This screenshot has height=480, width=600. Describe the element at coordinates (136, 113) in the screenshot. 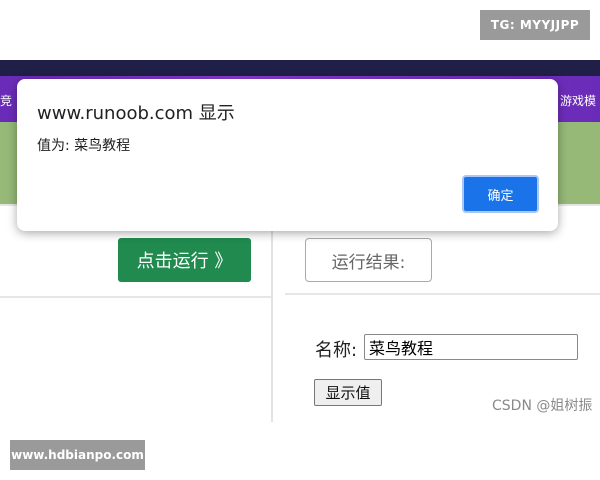

I see `dialog-title: www.runoob.com 显示` at that location.